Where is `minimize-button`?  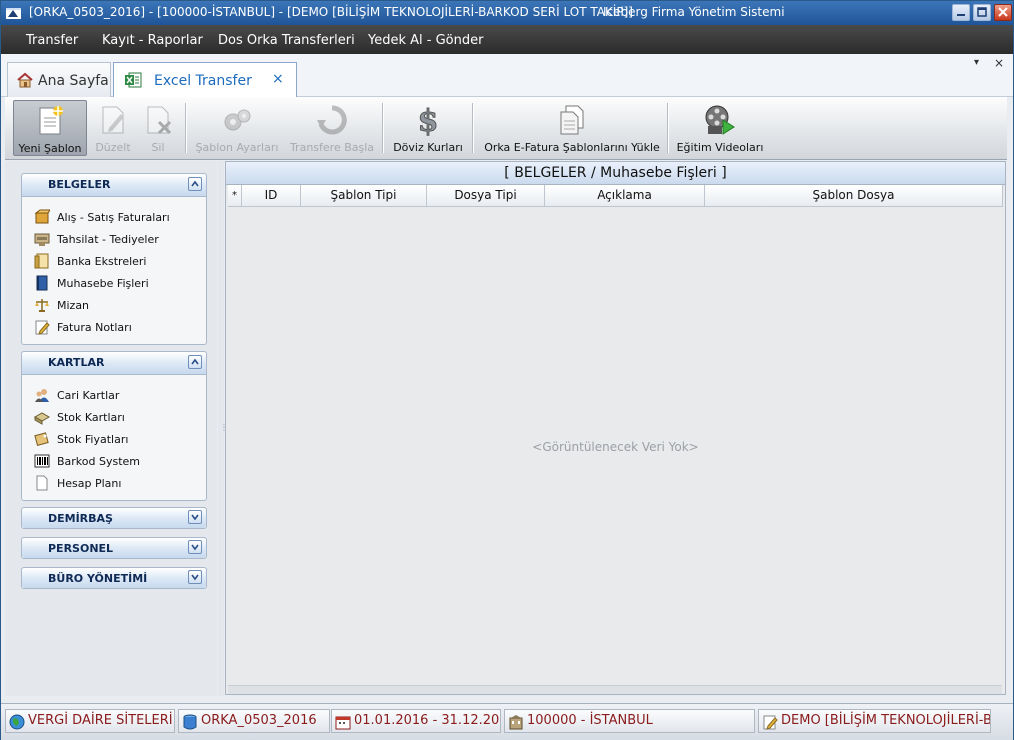
minimize-button is located at coordinates (961, 12).